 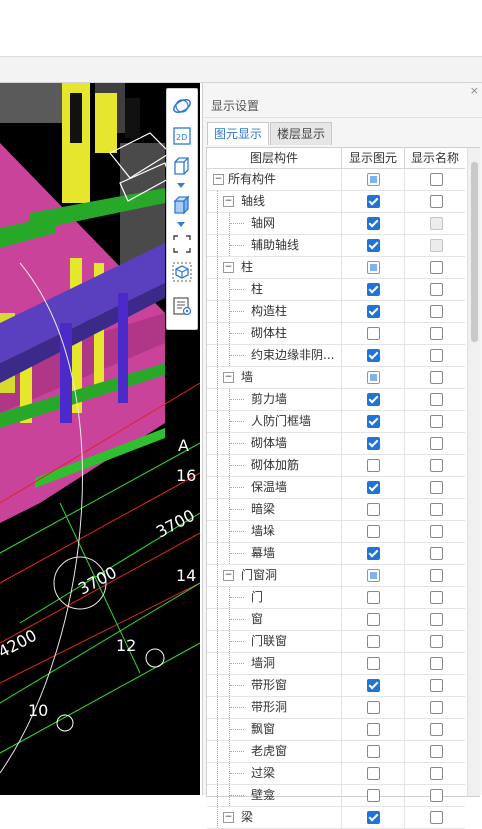 What do you see at coordinates (336, 598) in the screenshot?
I see `tree-row: 门` at bounding box center [336, 598].